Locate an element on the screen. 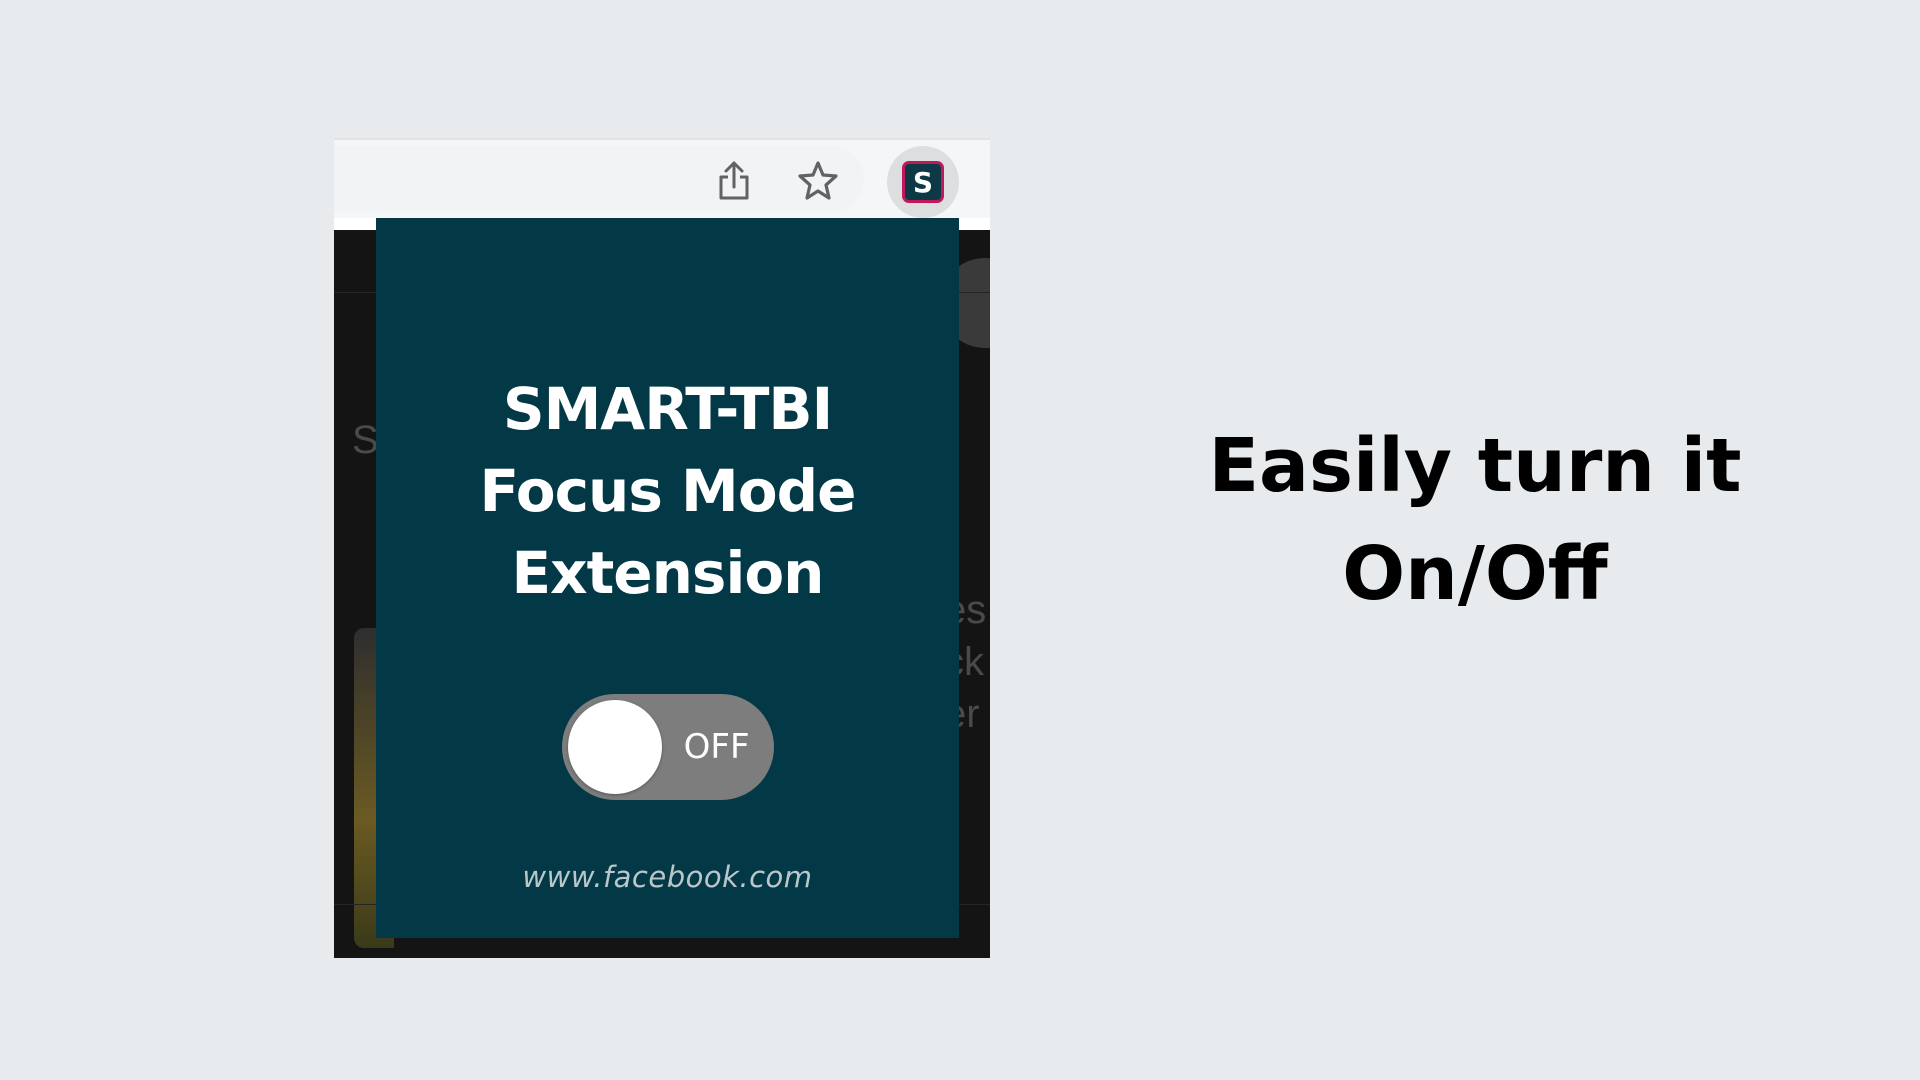 The width and height of the screenshot is (1920, 1080). caption-line: Easily turn it is located at coordinates (1475, 466).